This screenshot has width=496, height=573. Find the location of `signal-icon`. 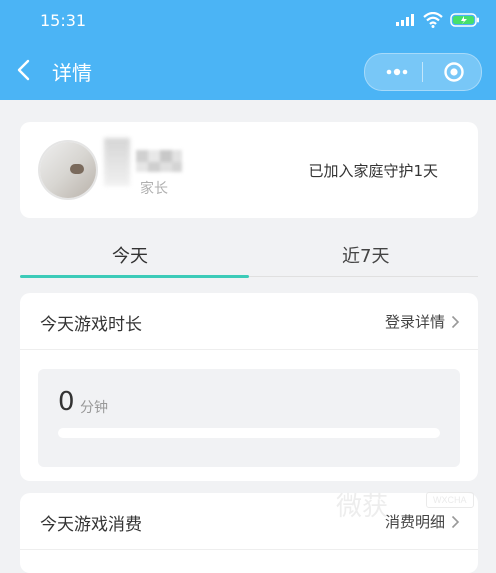

signal-icon is located at coordinates (405, 20).